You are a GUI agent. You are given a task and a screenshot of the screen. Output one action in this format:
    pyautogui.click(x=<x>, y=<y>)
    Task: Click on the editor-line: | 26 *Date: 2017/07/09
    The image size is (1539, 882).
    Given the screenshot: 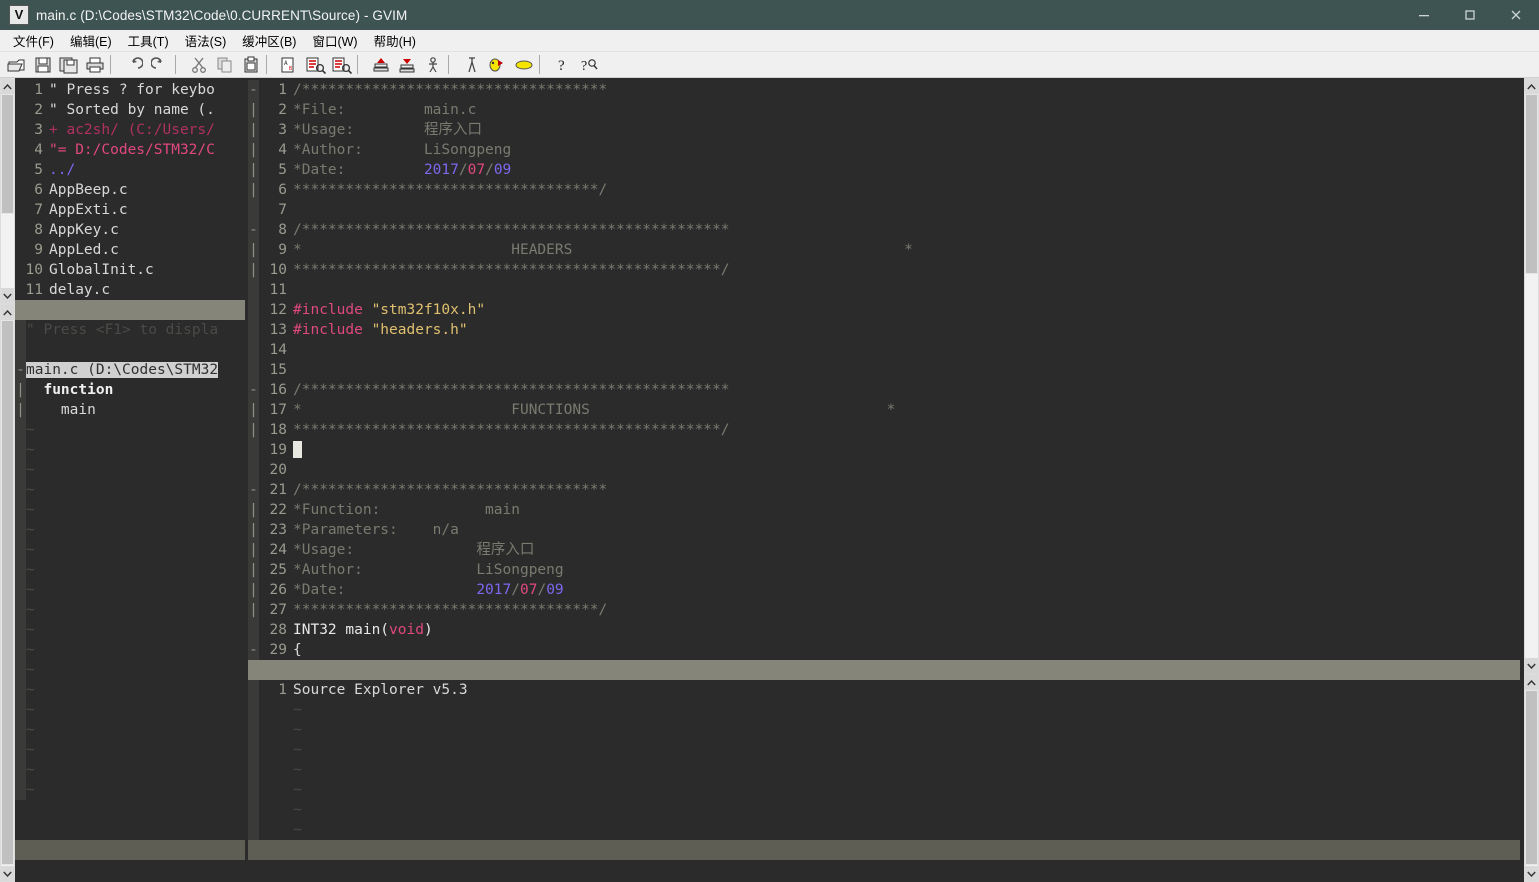 What is the action you would take?
    pyautogui.click(x=884, y=590)
    